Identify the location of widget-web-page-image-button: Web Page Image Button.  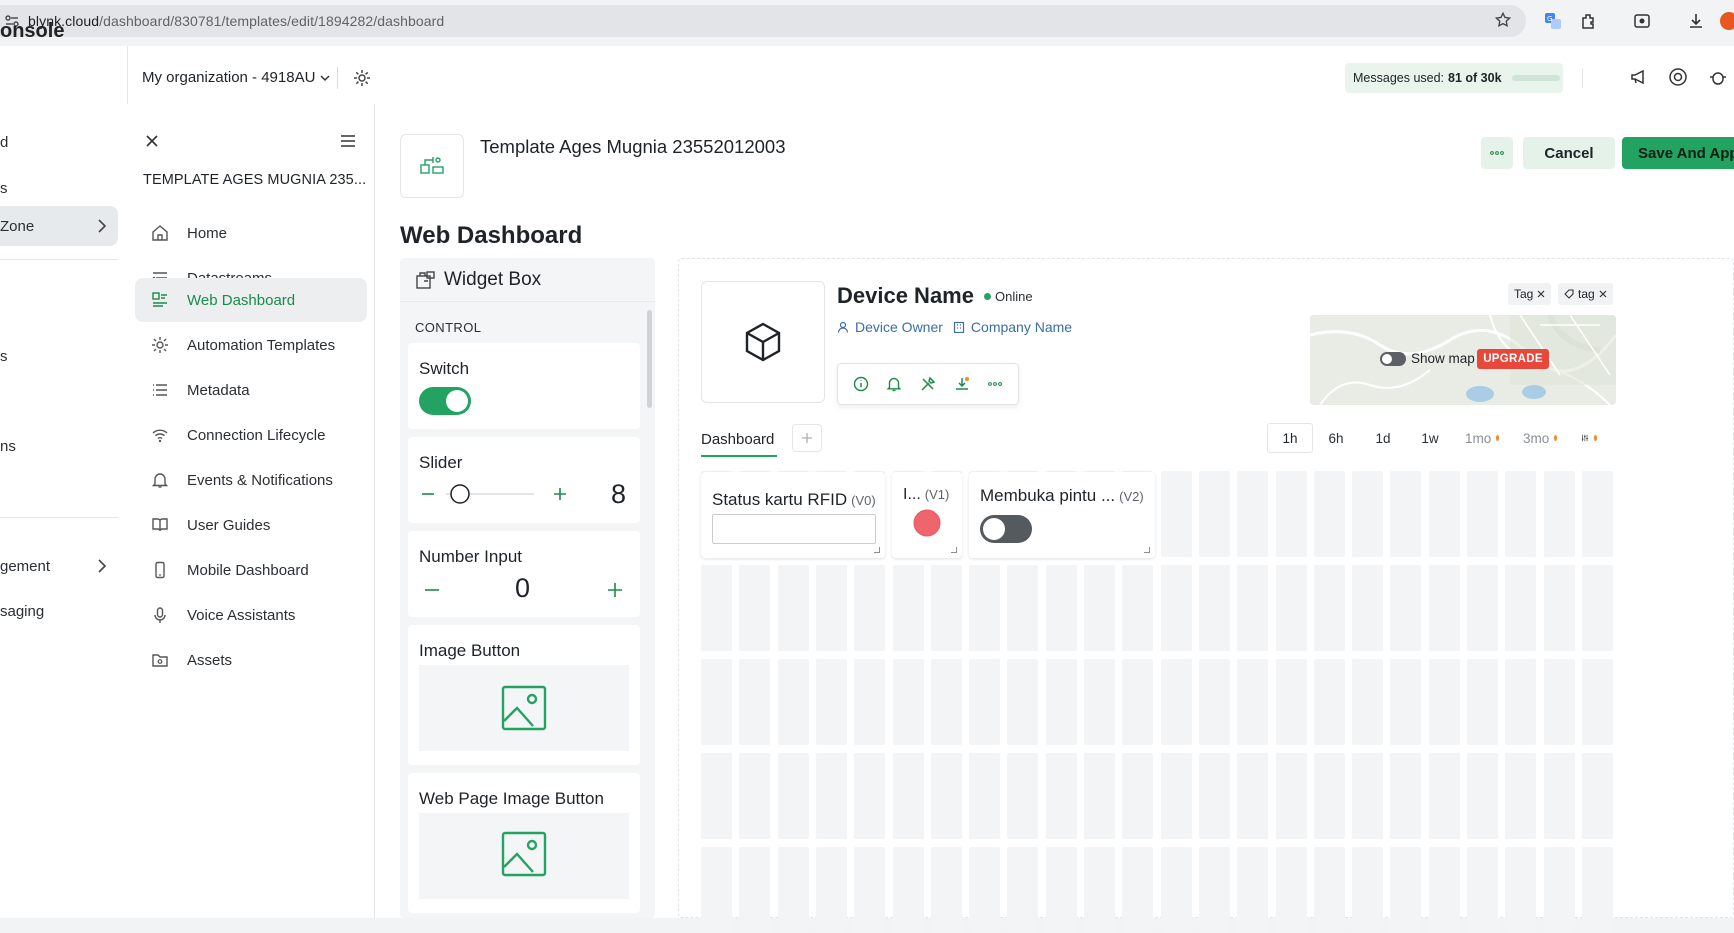
(524, 843).